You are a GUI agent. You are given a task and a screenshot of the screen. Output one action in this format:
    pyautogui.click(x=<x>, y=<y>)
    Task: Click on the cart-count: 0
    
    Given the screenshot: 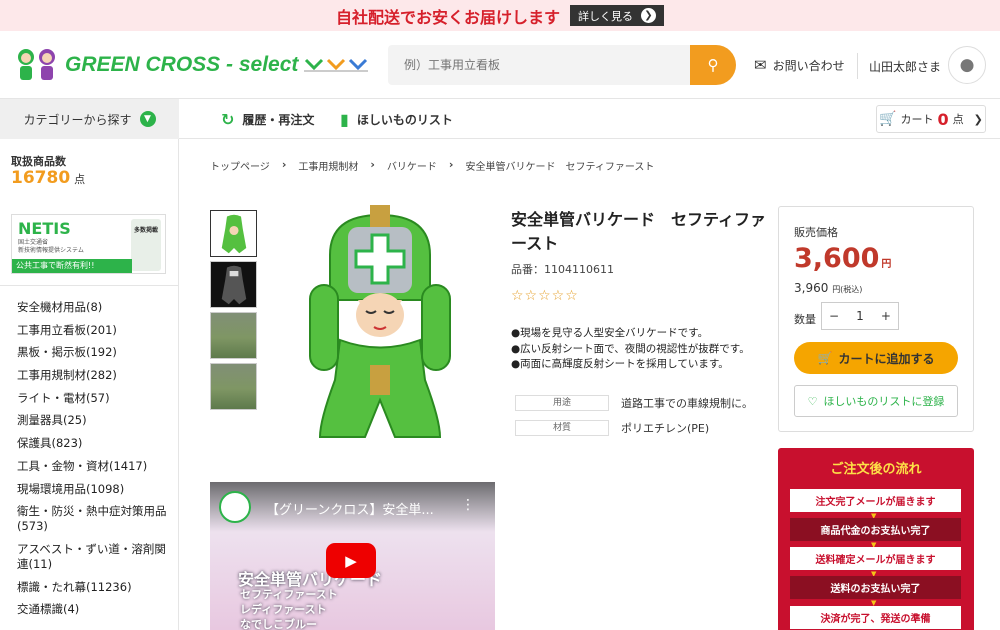 What is the action you would take?
    pyautogui.click(x=943, y=119)
    